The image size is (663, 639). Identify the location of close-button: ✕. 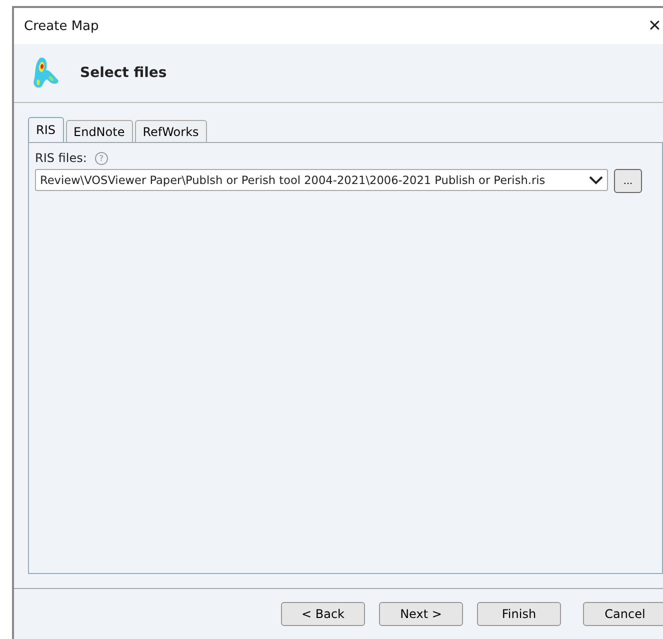
(654, 26).